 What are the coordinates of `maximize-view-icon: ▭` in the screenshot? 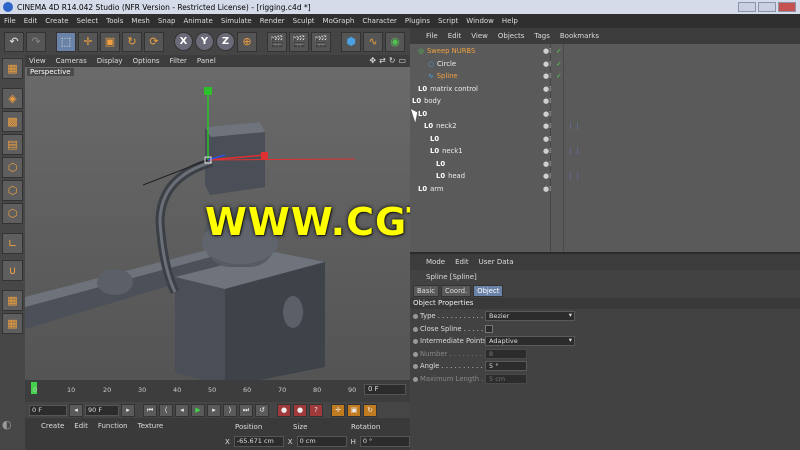 It's located at (402, 60).